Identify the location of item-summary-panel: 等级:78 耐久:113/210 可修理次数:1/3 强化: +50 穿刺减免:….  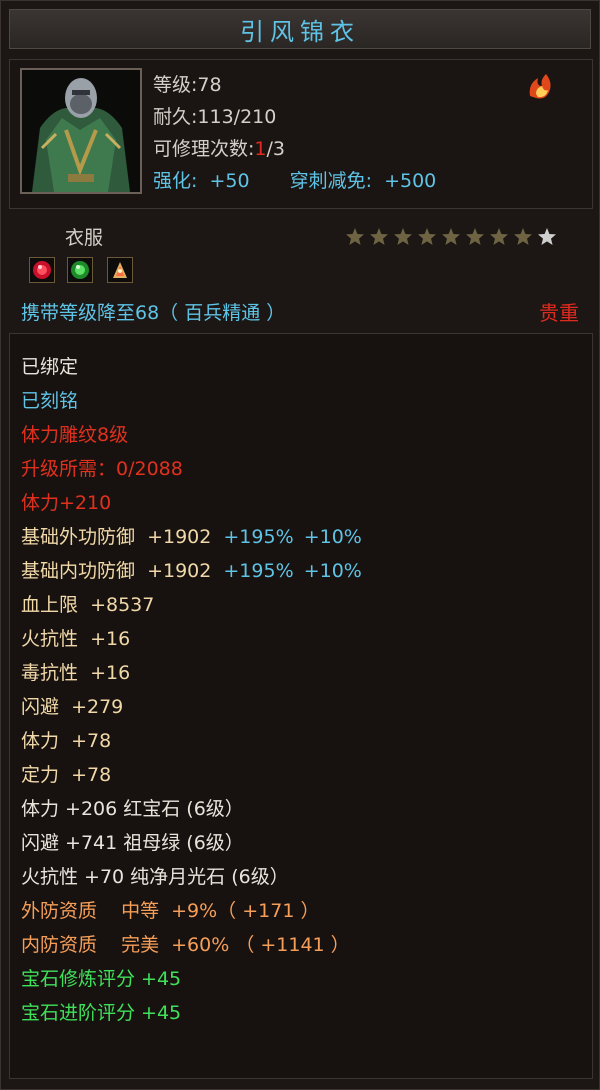
(301, 134).